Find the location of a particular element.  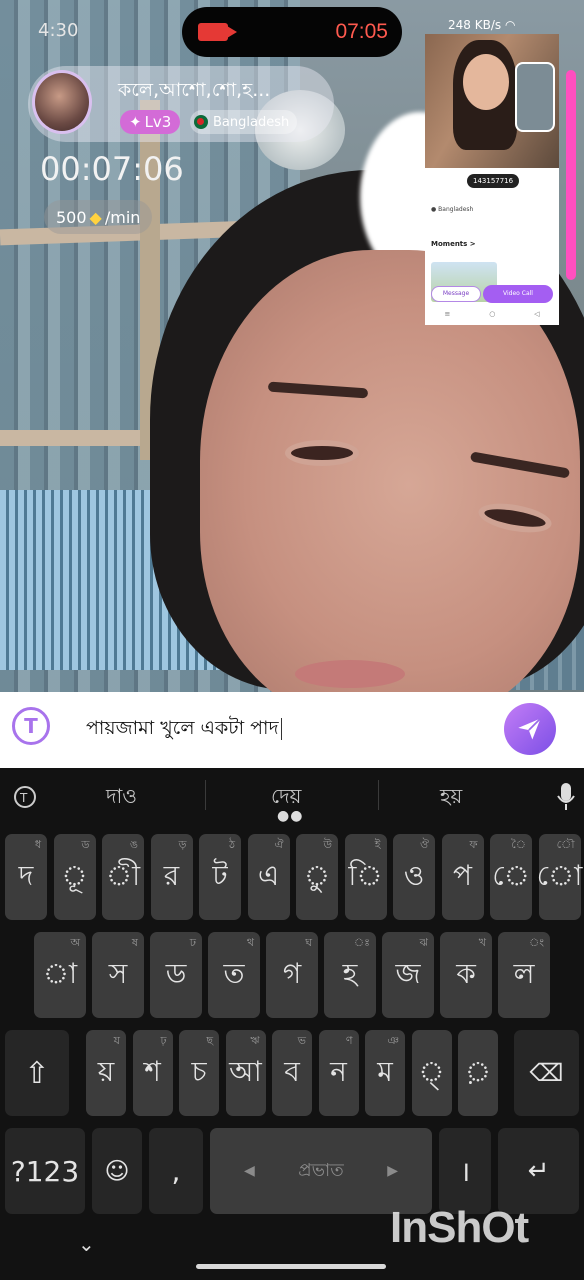

key-row1-11: োৌ is located at coordinates (559, 877).